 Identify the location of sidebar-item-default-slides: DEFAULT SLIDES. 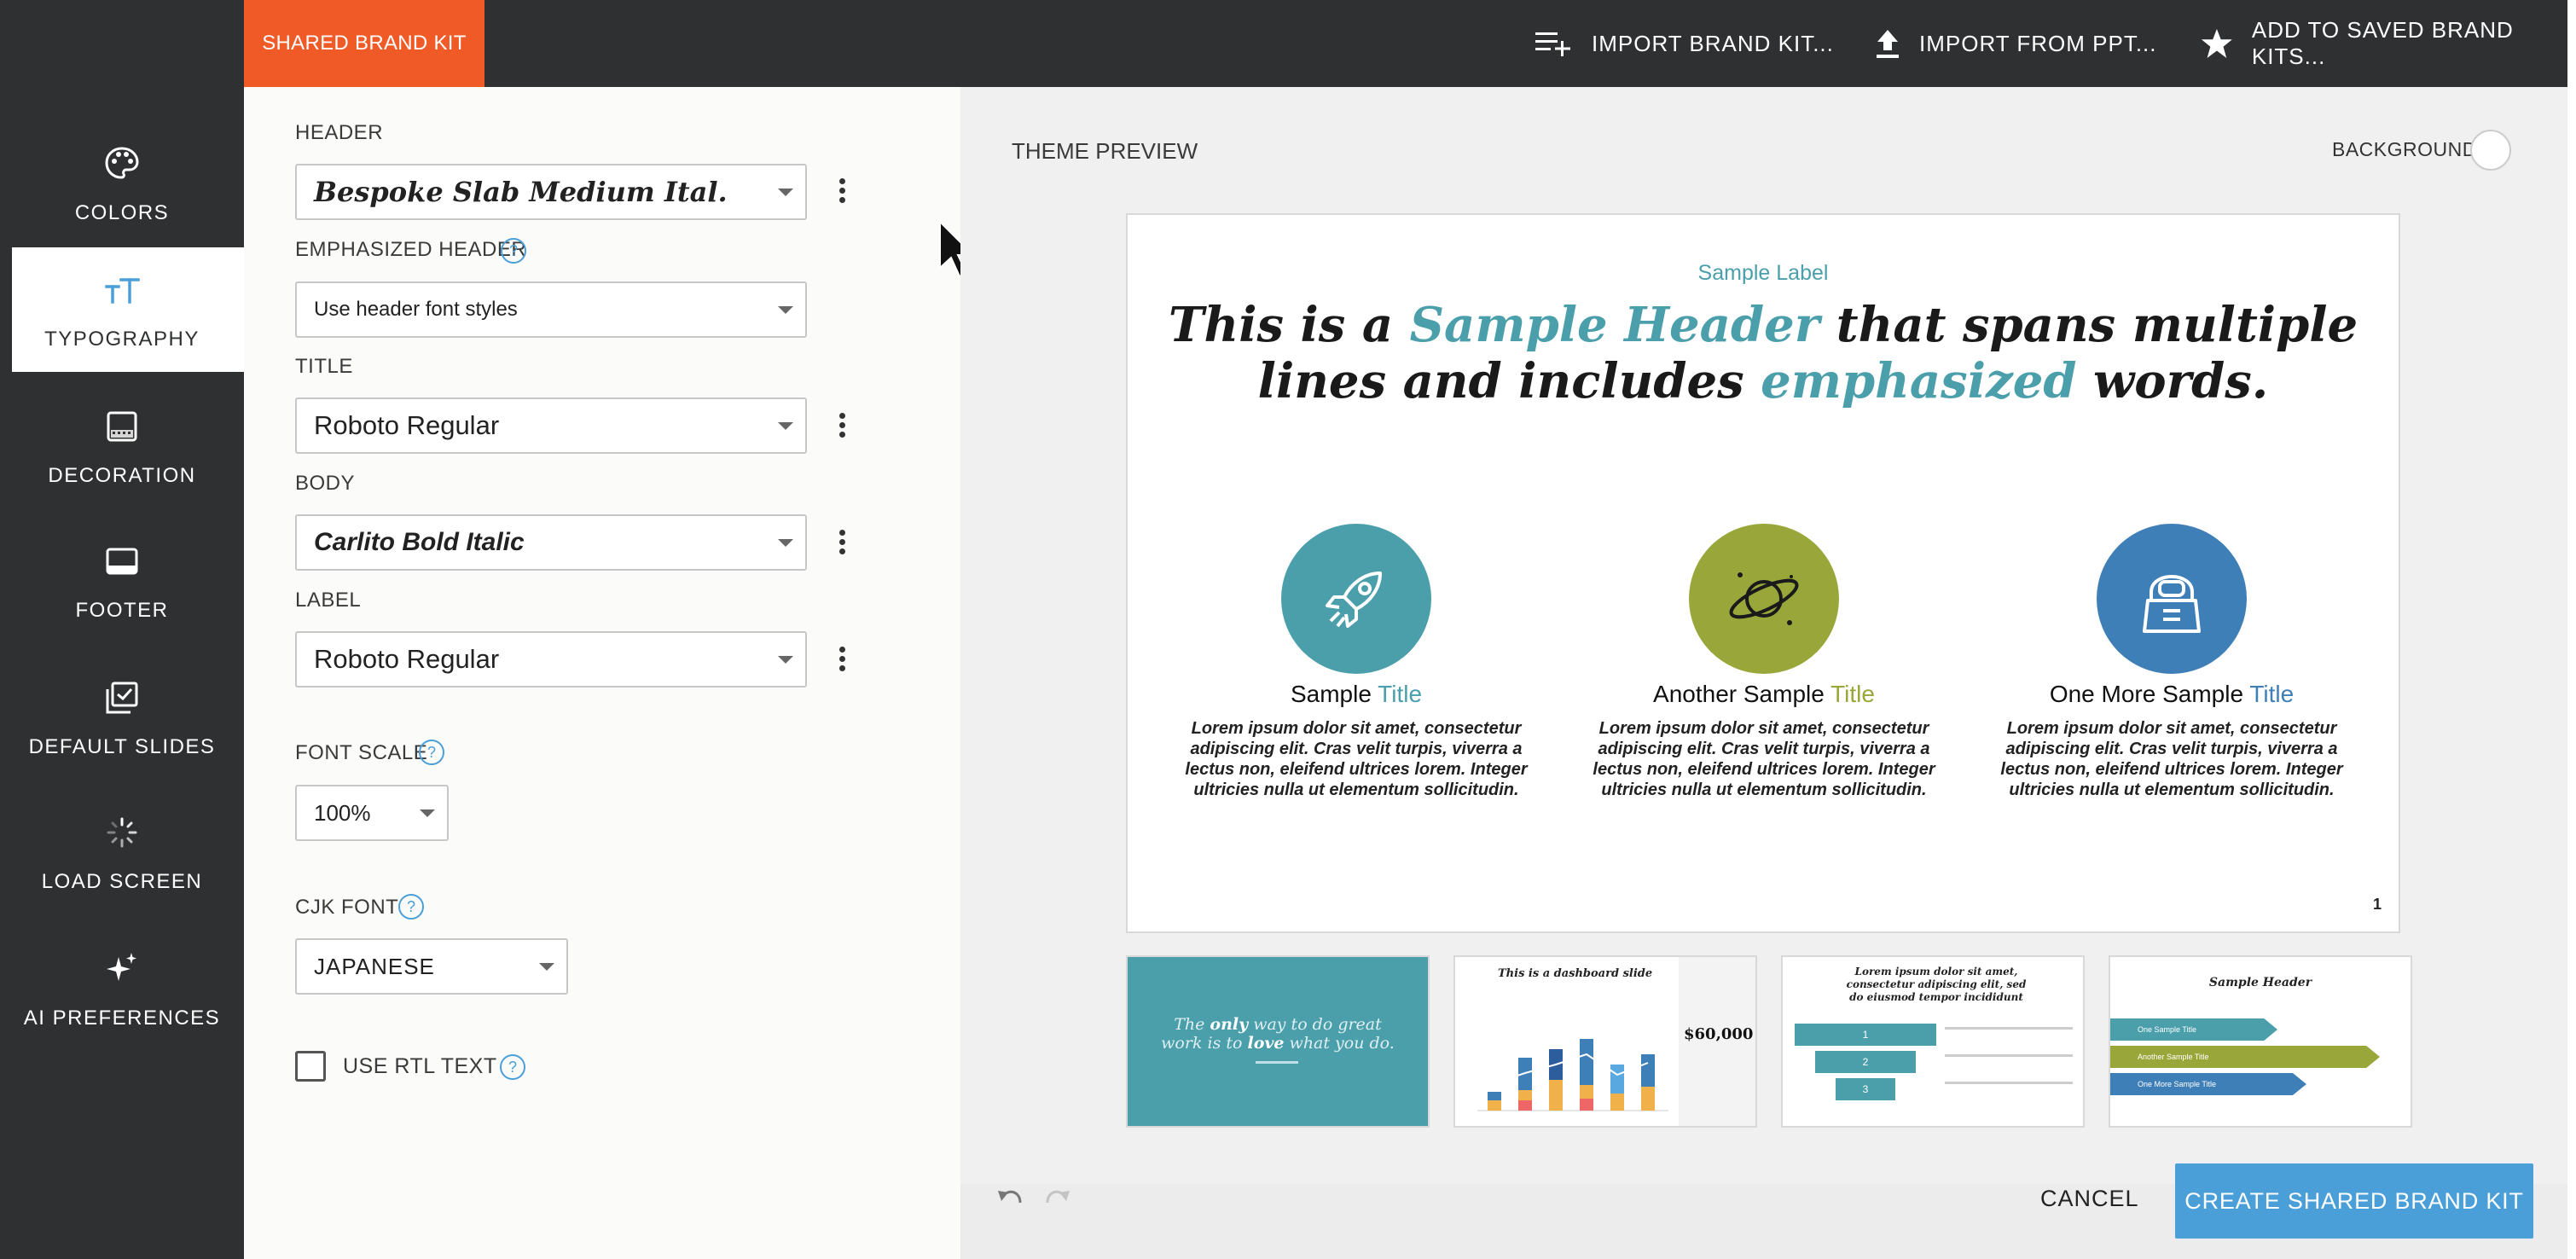
(122, 717).